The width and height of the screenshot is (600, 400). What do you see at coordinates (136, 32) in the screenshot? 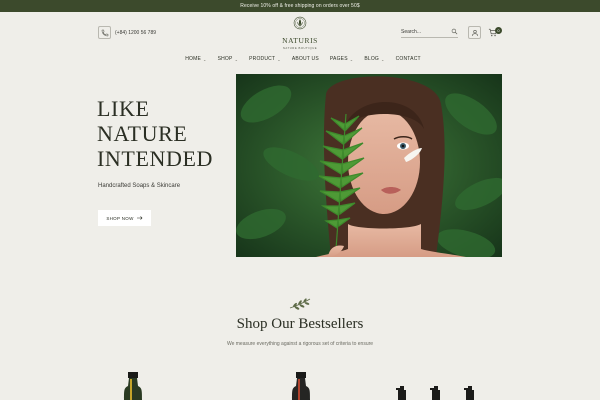
I see `phone-number: (+84) 1200 56 789` at bounding box center [136, 32].